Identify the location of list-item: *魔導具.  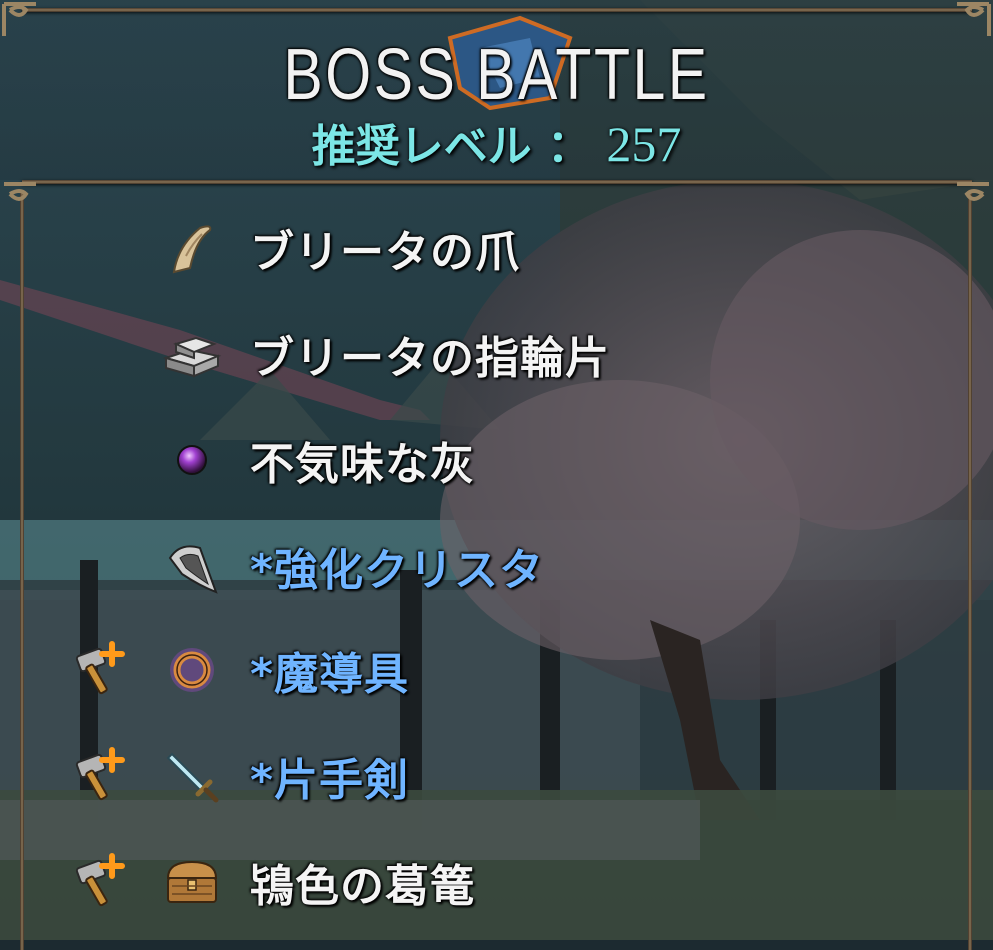
(496, 670).